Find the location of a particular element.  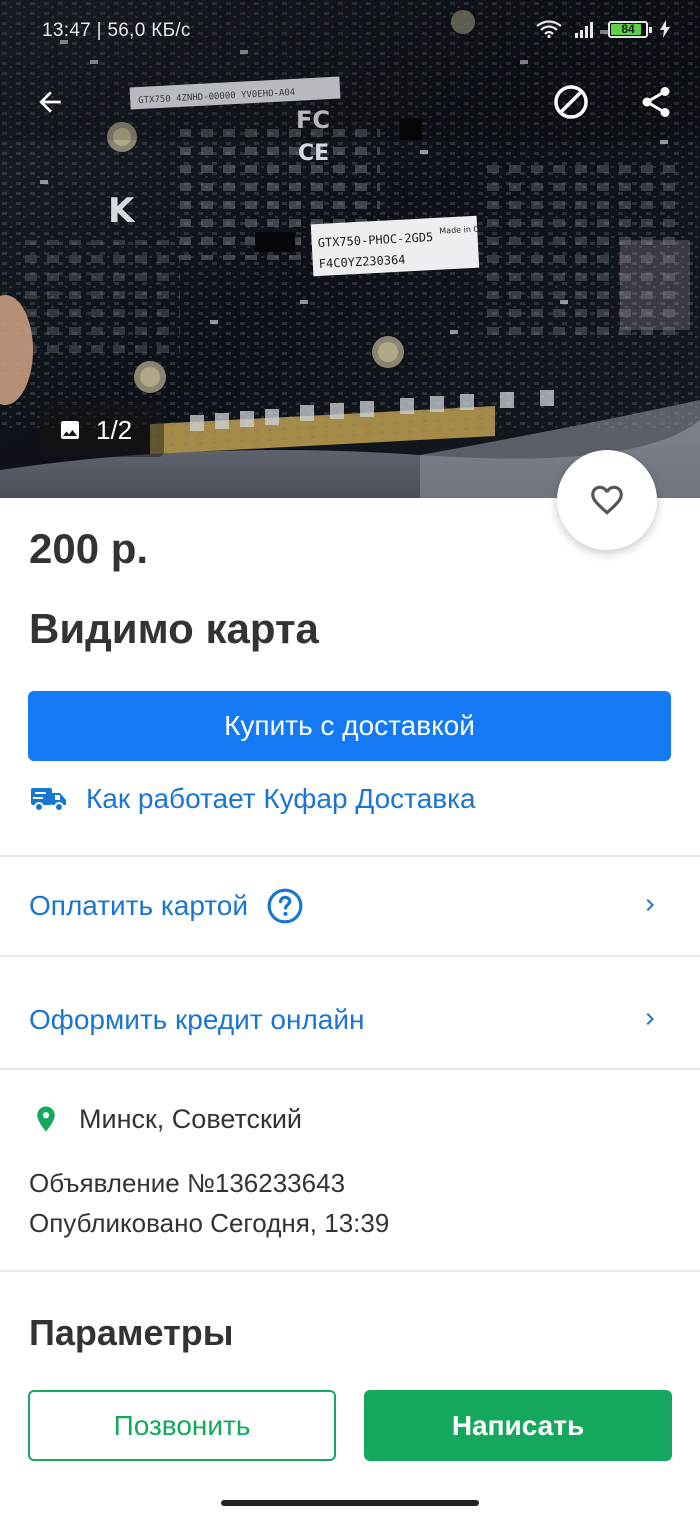

battery-level: 84 is located at coordinates (628, 29).